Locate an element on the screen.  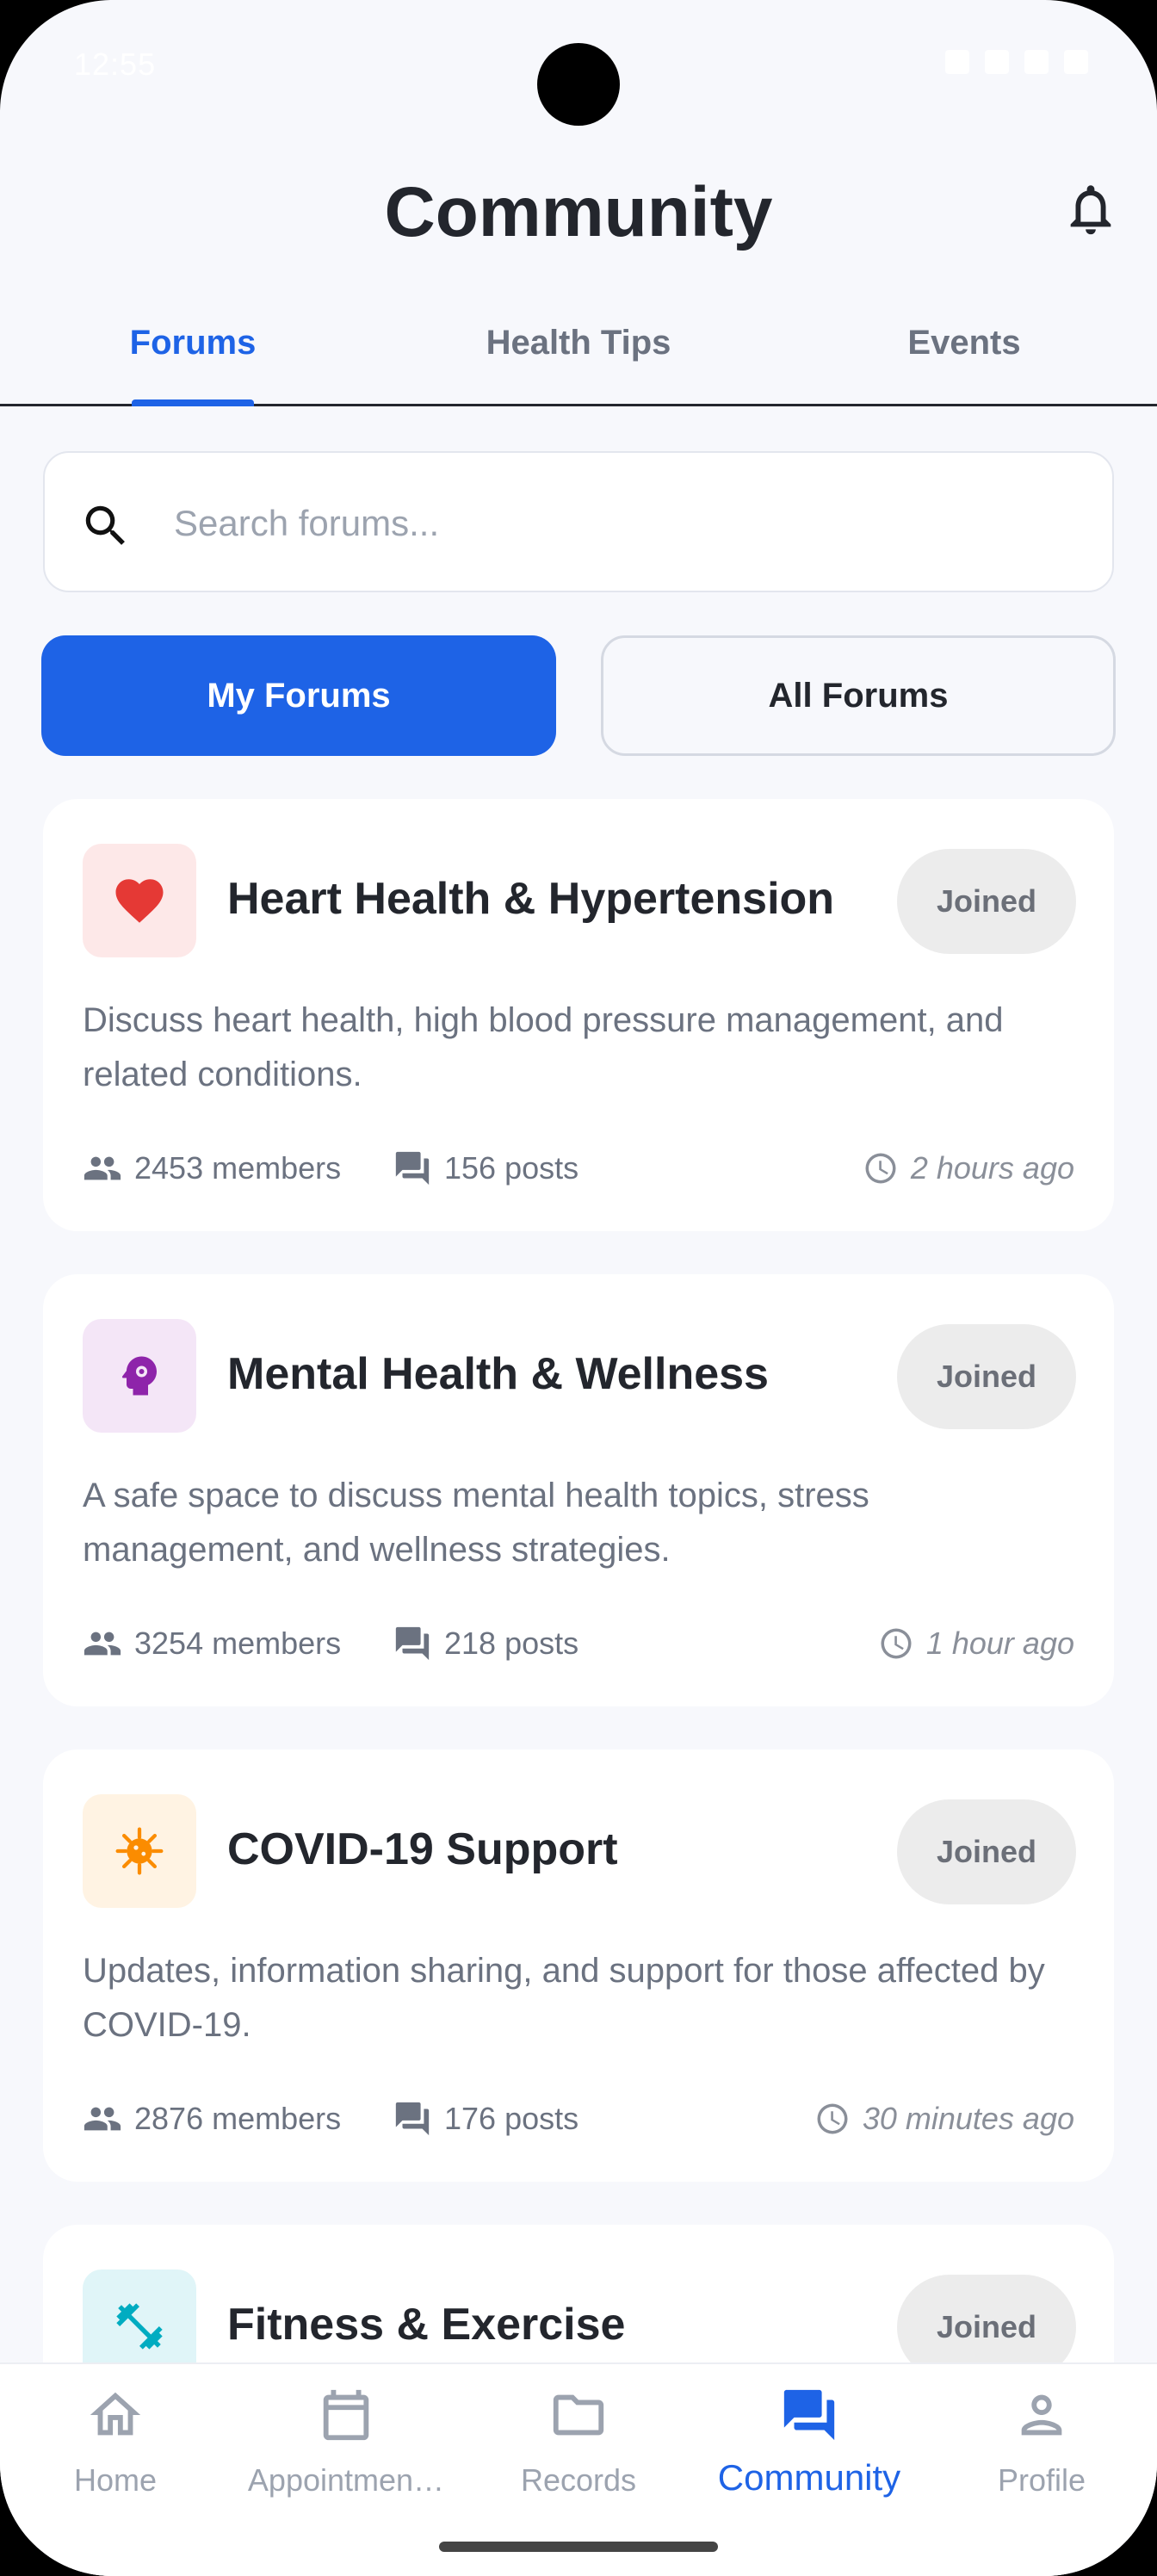
status-time: 12:55 is located at coordinates (115, 64).